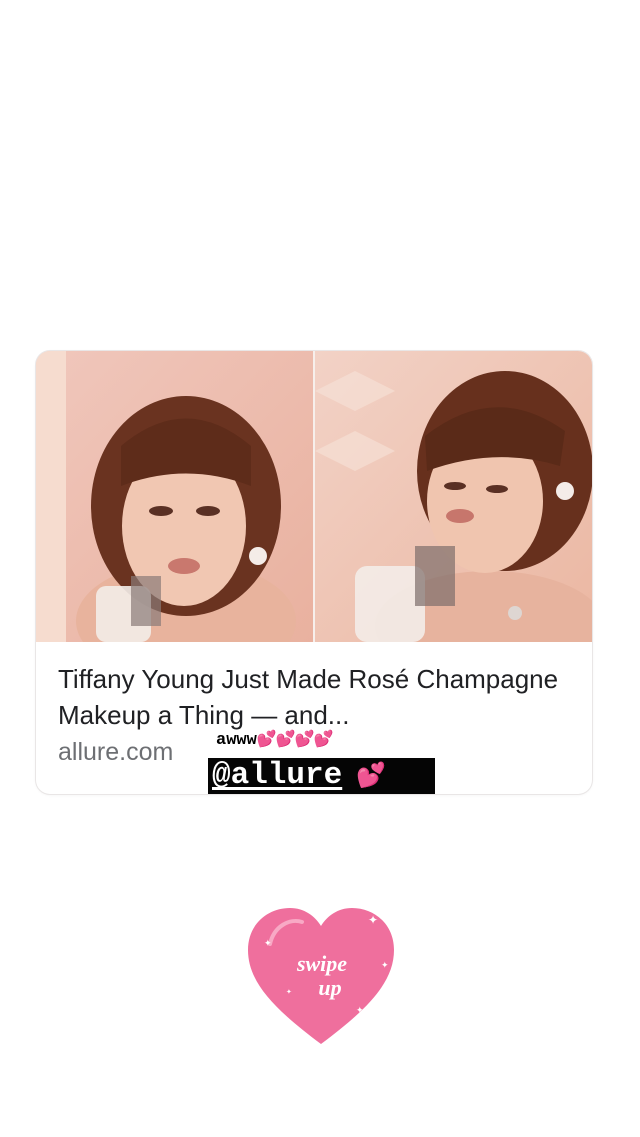 The width and height of the screenshot is (640, 1137). I want to click on mention-handle: @allure, so click(277, 775).